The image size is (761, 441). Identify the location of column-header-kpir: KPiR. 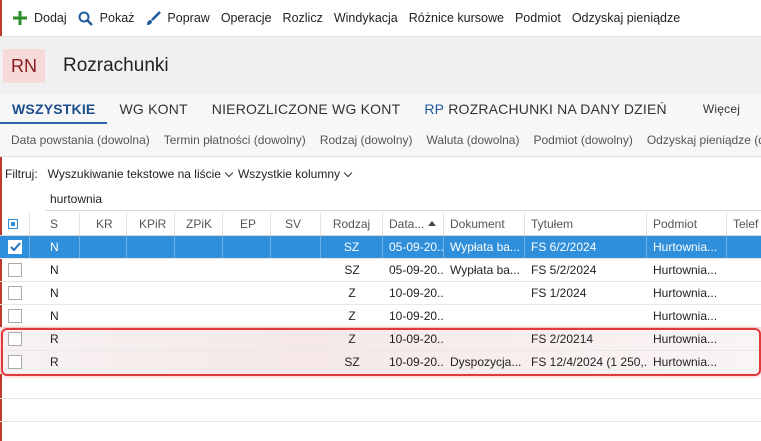
(151, 223).